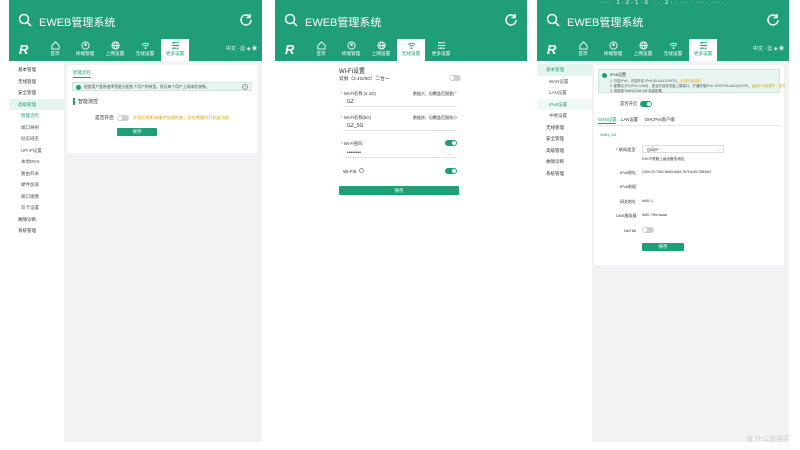  Describe the element at coordinates (676, 172) in the screenshot. I see `ipv6-addr-value: 240e:33:7061:8b83:6a0f:7b7f:fe35:7583/64` at that location.